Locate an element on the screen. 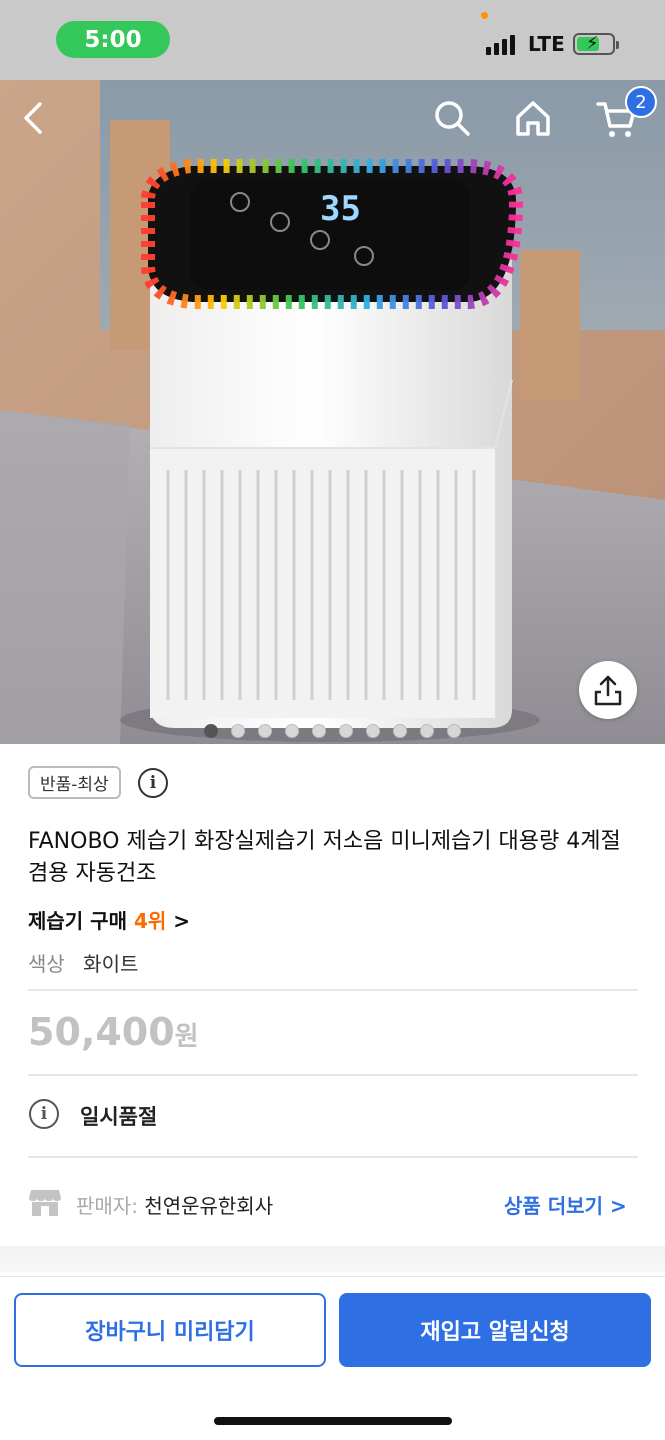 The height and width of the screenshot is (1440, 665). stock-status: 일시품절 is located at coordinates (119, 1117).